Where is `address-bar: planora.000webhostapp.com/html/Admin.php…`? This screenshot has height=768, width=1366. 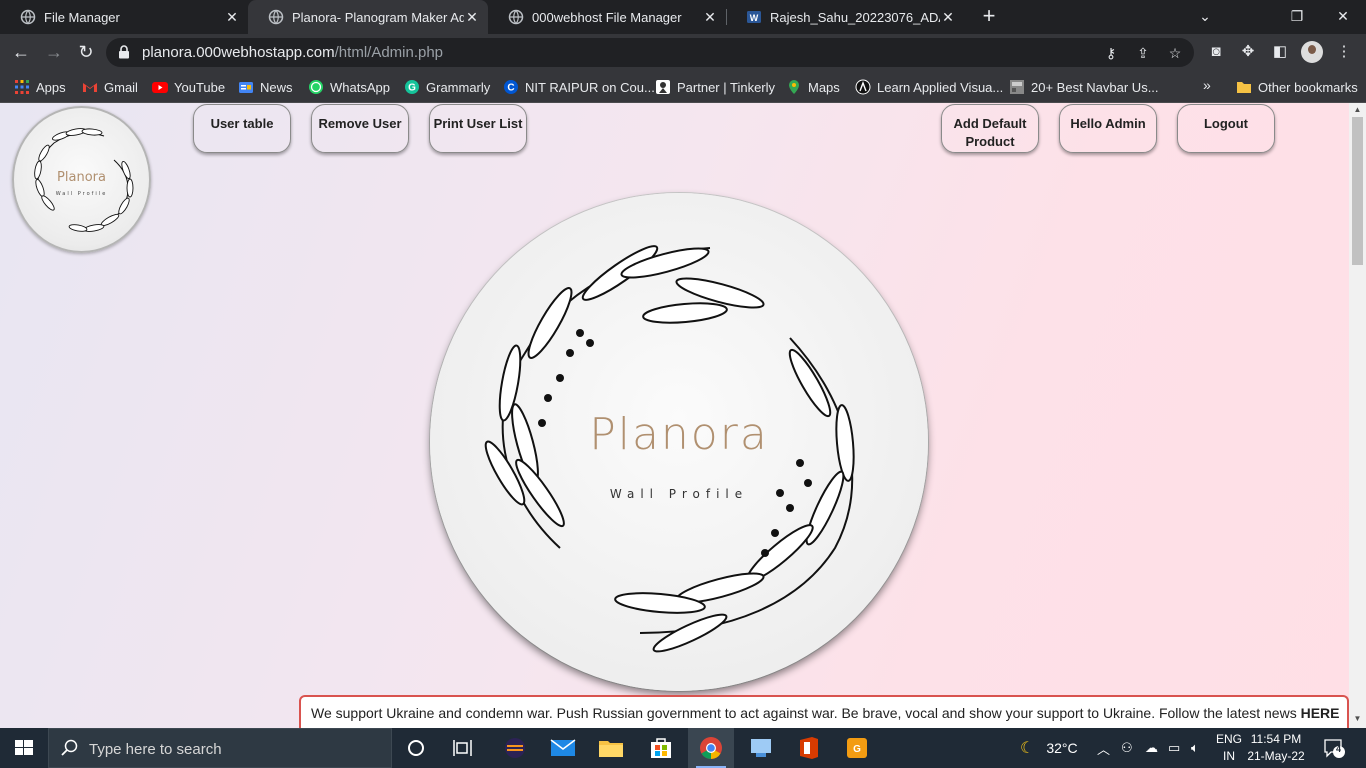 address-bar: planora.000webhostapp.com/html/Admin.php… is located at coordinates (650, 52).